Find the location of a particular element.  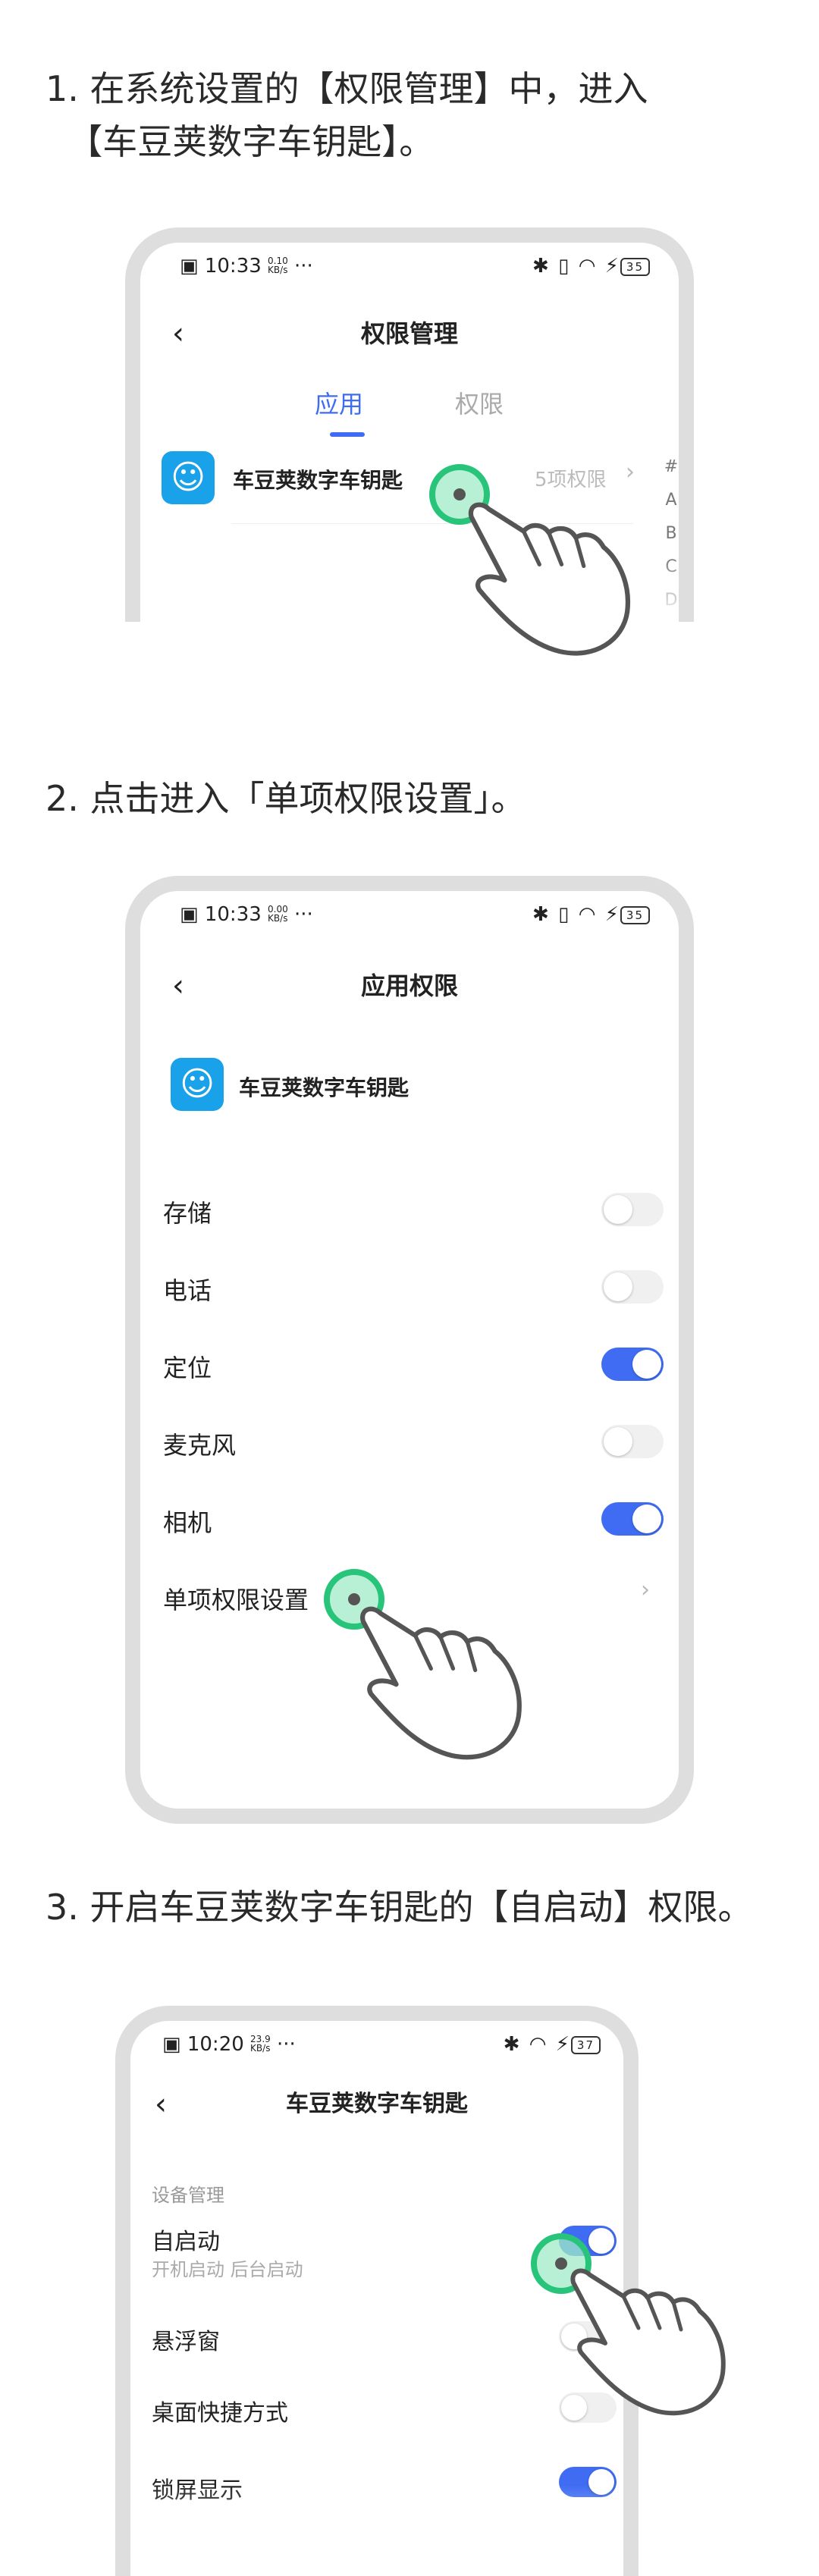

index-a: A is located at coordinates (669, 500).